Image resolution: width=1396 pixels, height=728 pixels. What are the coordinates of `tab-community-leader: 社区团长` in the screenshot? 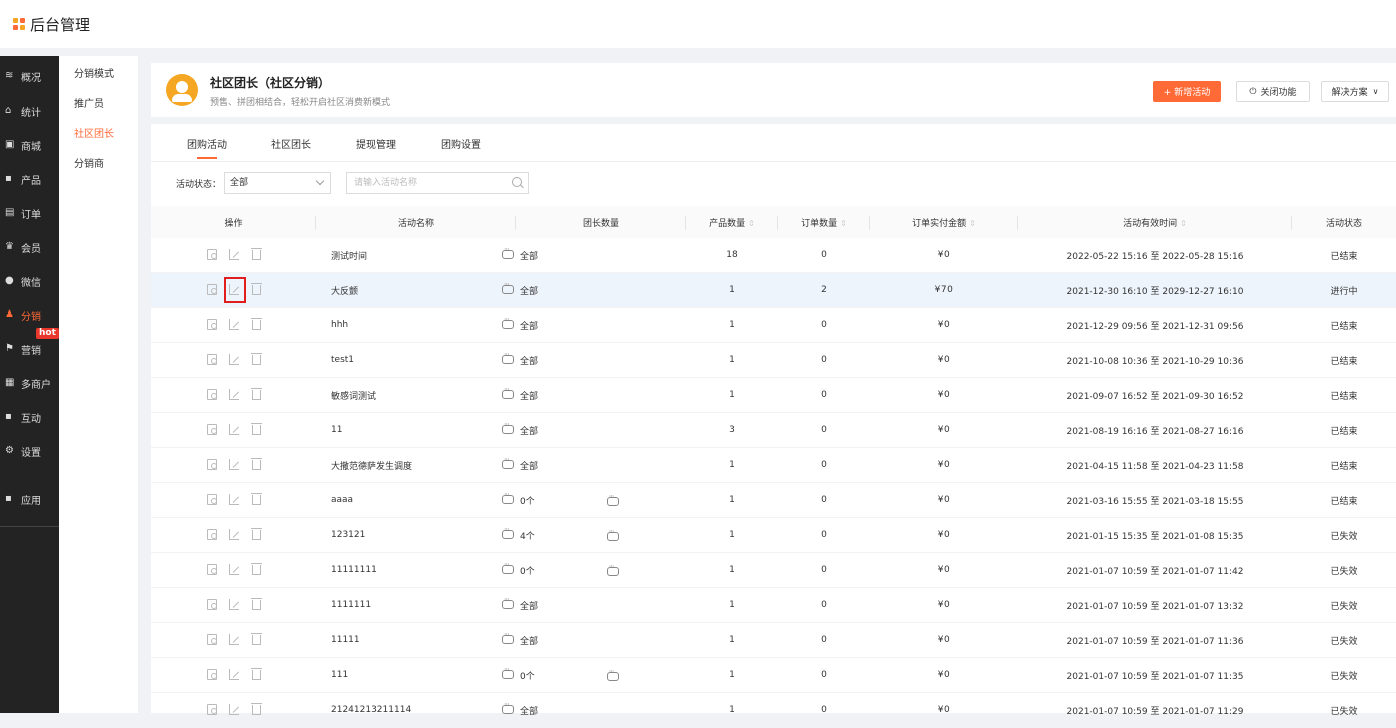 It's located at (291, 143).